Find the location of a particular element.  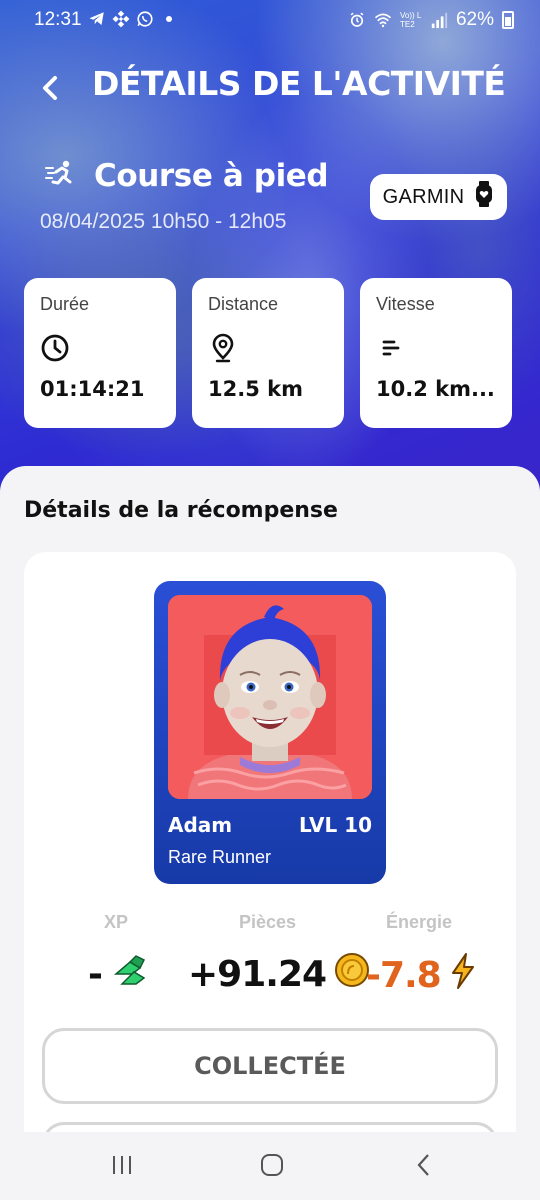

home-button is located at coordinates (272, 1167).